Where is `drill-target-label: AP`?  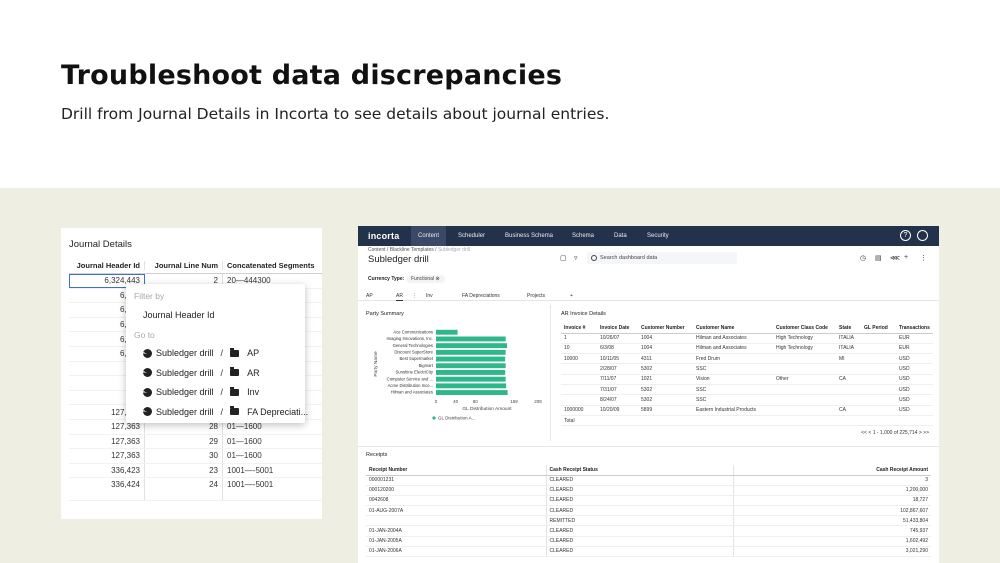 drill-target-label: AP is located at coordinates (253, 353).